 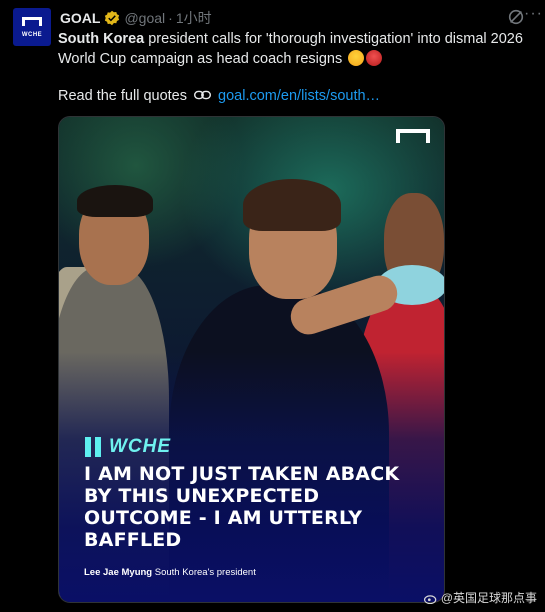 What do you see at coordinates (194, 18) in the screenshot?
I see `post-time: 1小时` at bounding box center [194, 18].